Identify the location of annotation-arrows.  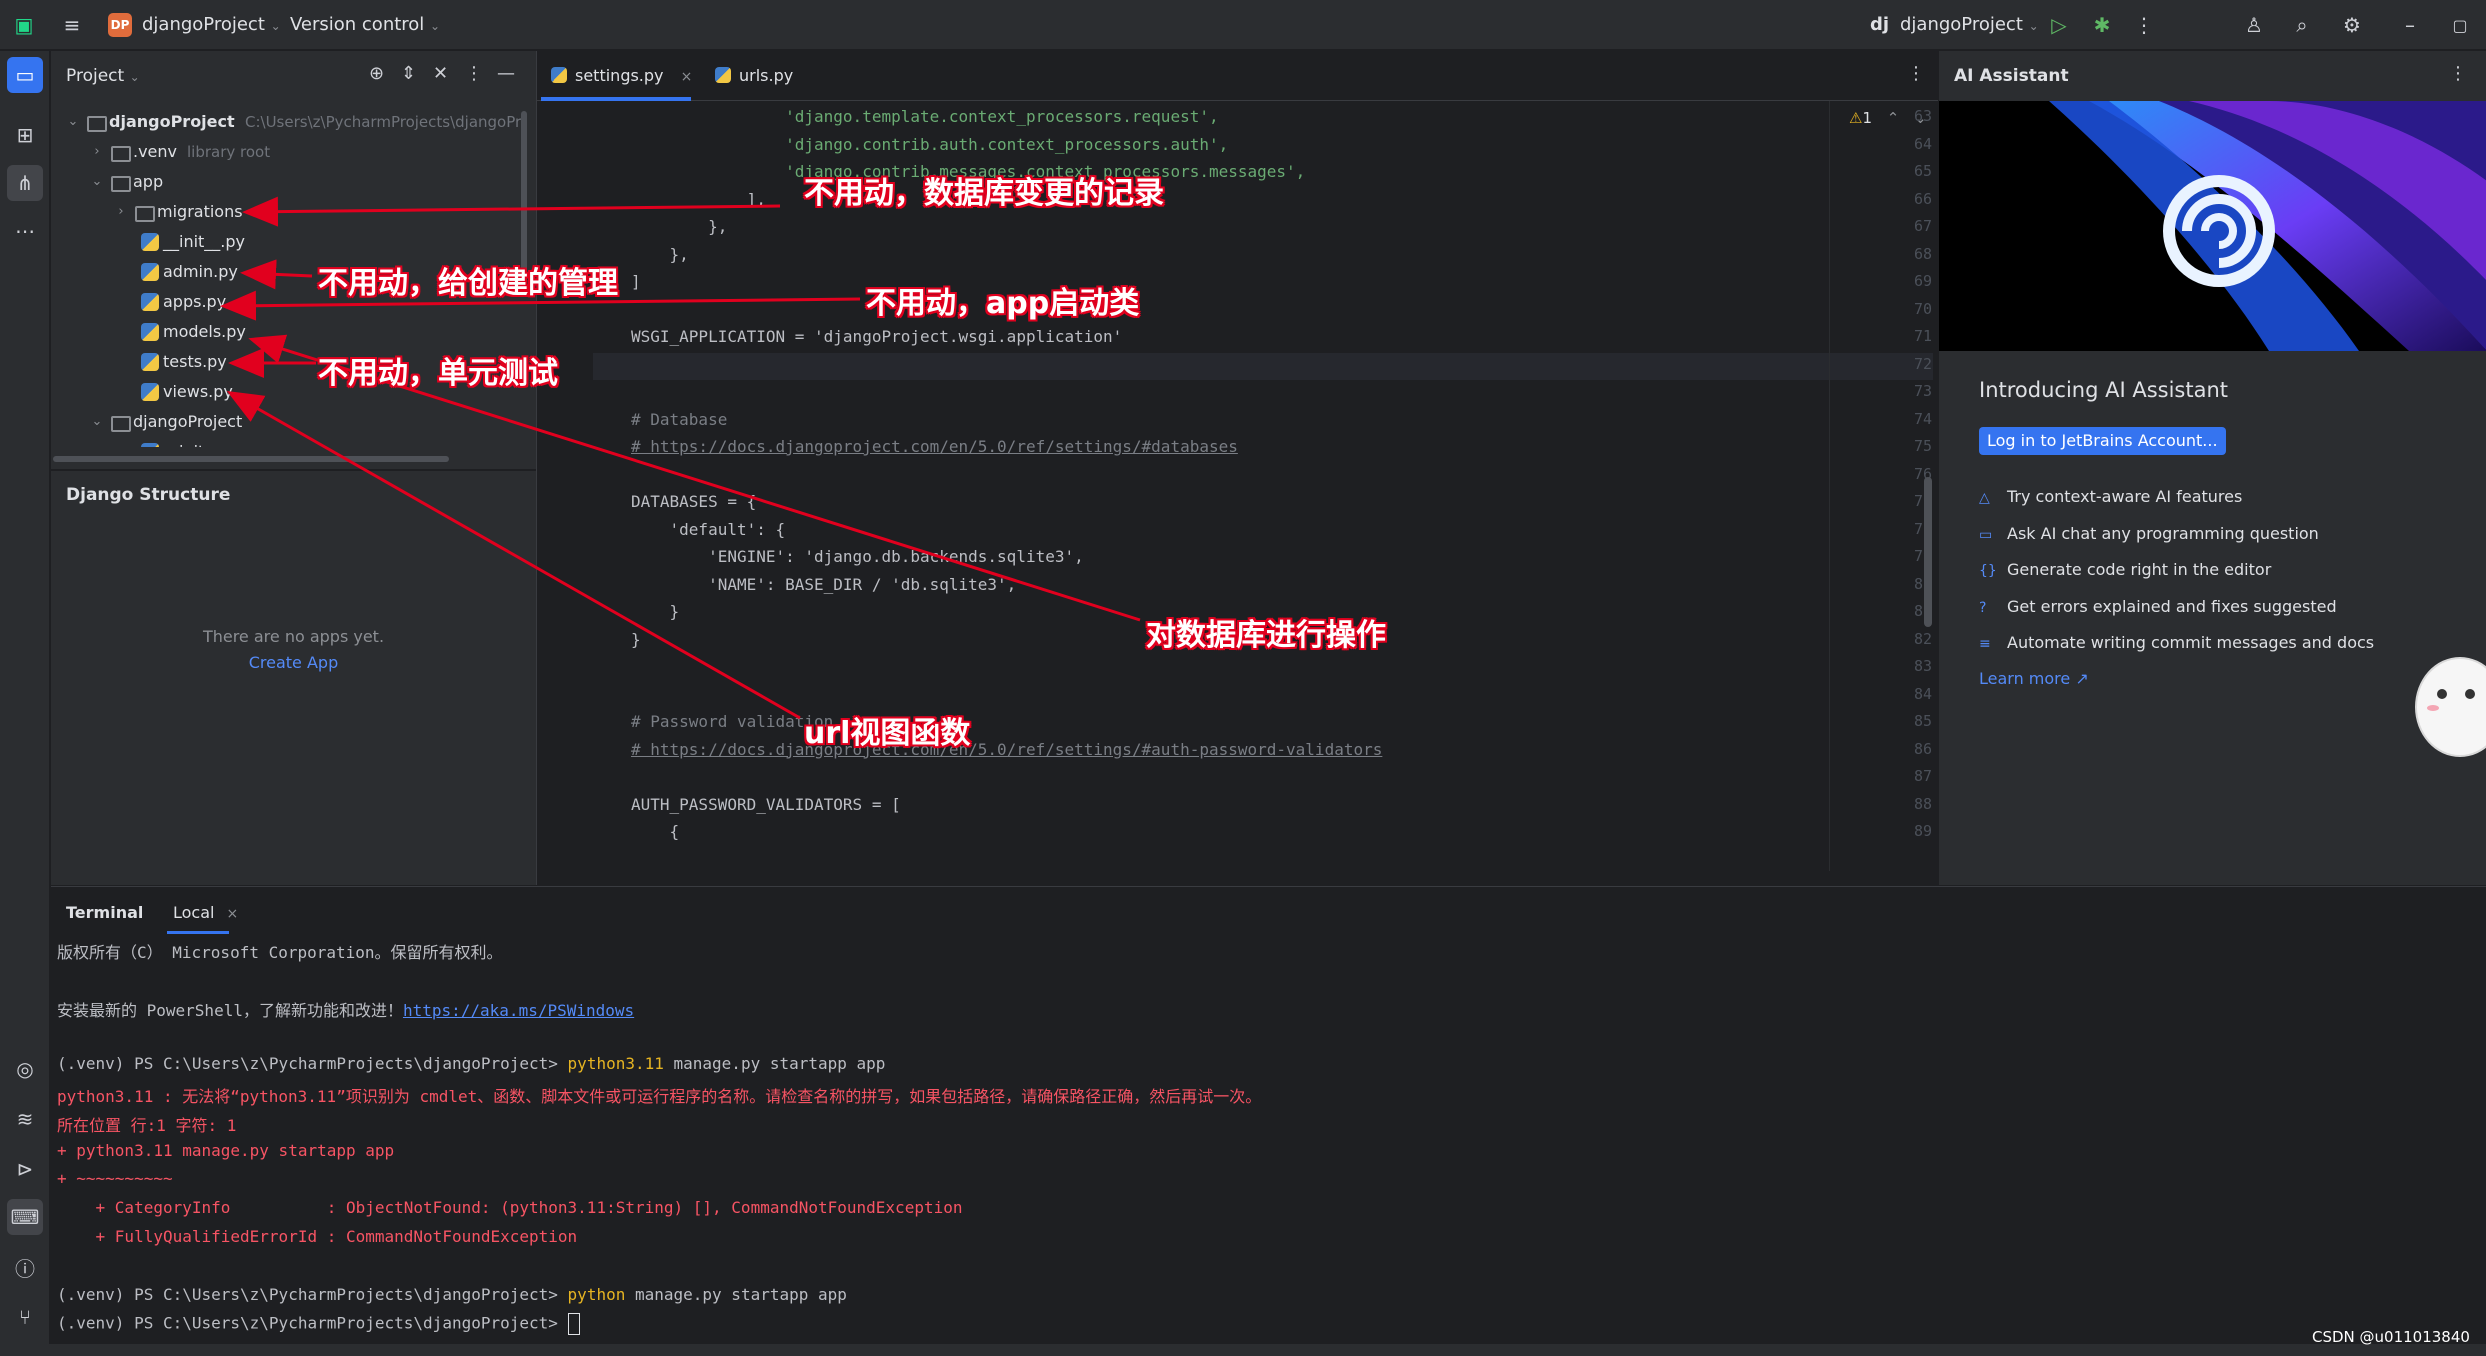
(680, 458).